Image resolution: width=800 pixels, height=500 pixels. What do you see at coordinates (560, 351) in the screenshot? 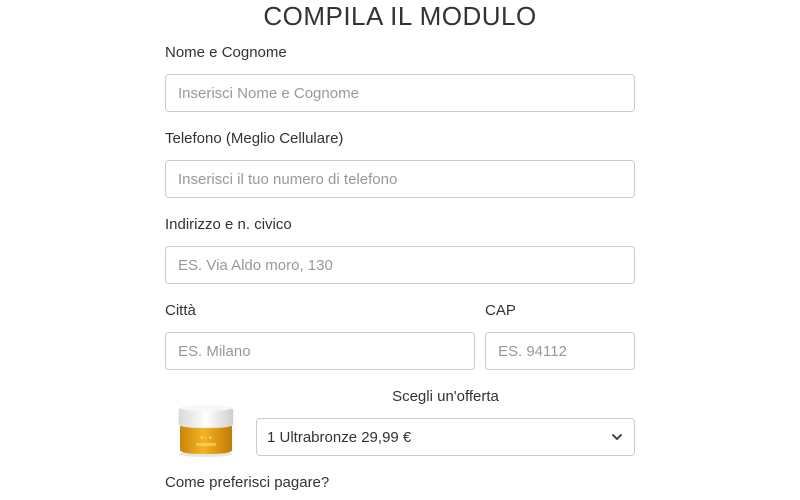
I see `cap-input` at bounding box center [560, 351].